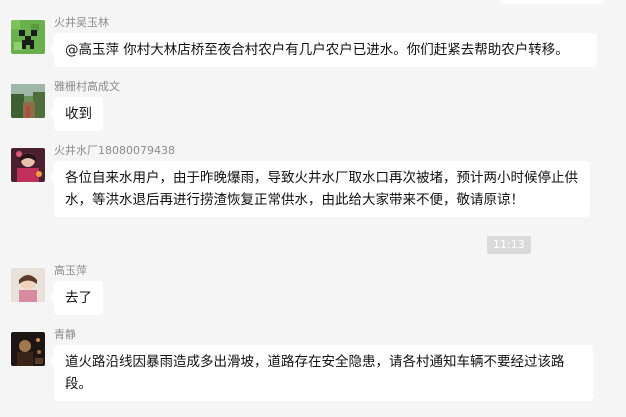 The height and width of the screenshot is (417, 626). What do you see at coordinates (70, 270) in the screenshot?
I see `sender-name: 高玉萍` at bounding box center [70, 270].